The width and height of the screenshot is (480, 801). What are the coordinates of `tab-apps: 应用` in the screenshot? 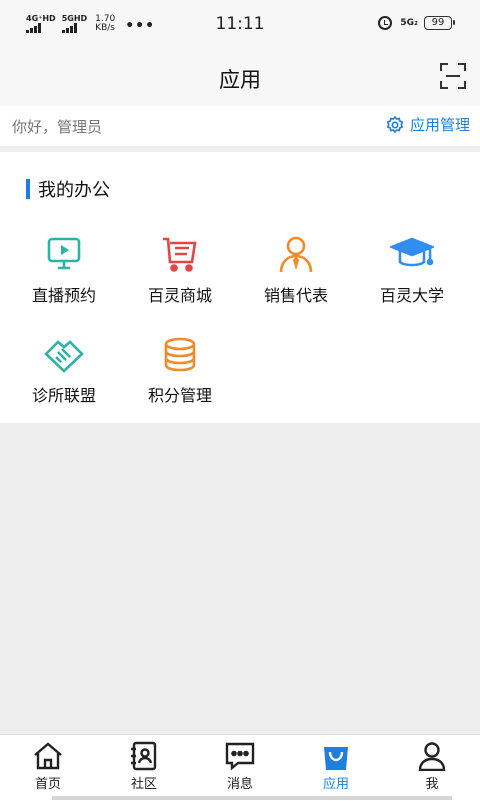 It's located at (336, 766).